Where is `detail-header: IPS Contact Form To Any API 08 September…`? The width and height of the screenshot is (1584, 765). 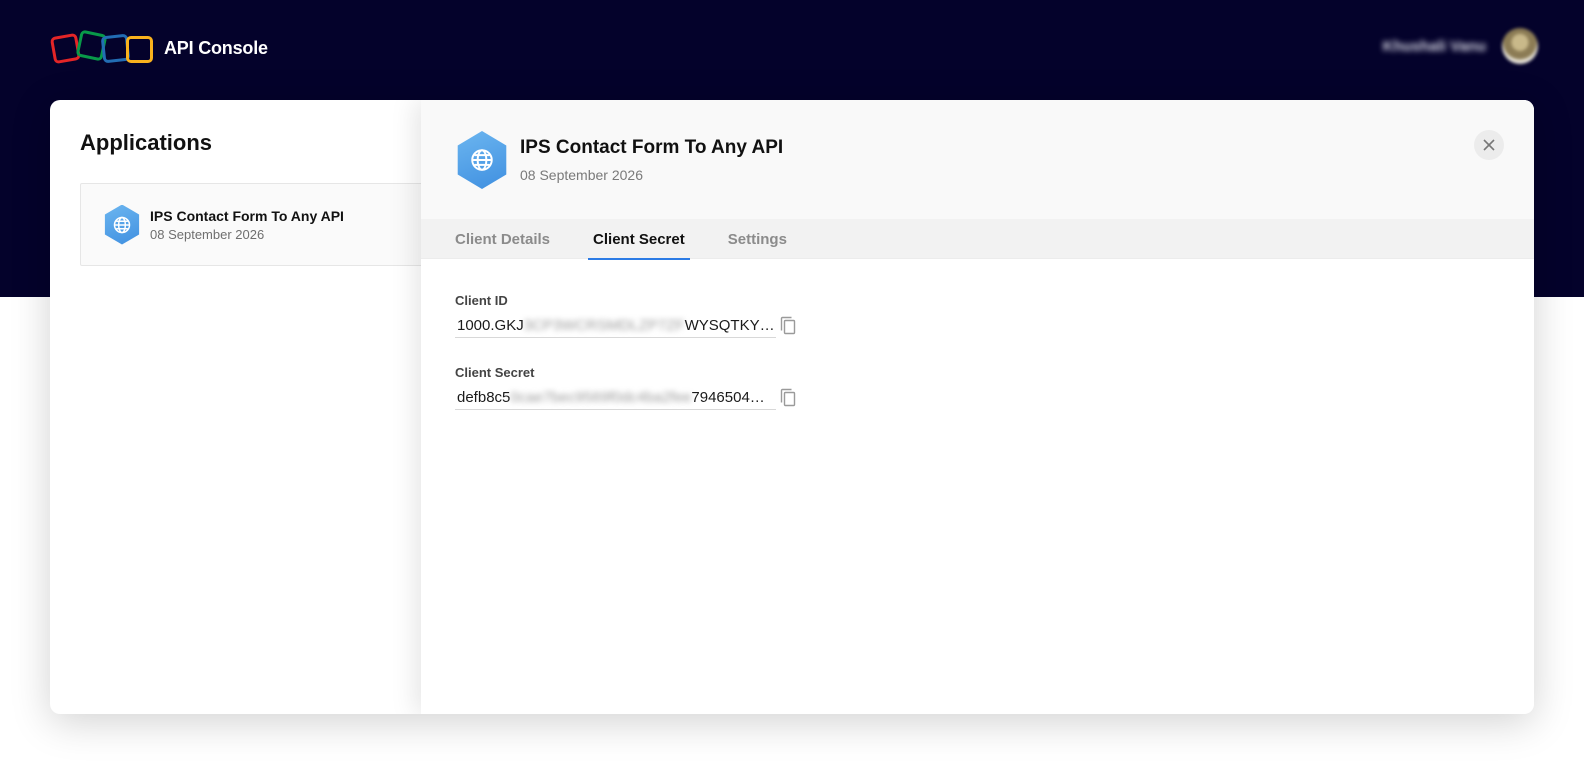 detail-header: IPS Contact Form To Any API 08 September… is located at coordinates (977, 159).